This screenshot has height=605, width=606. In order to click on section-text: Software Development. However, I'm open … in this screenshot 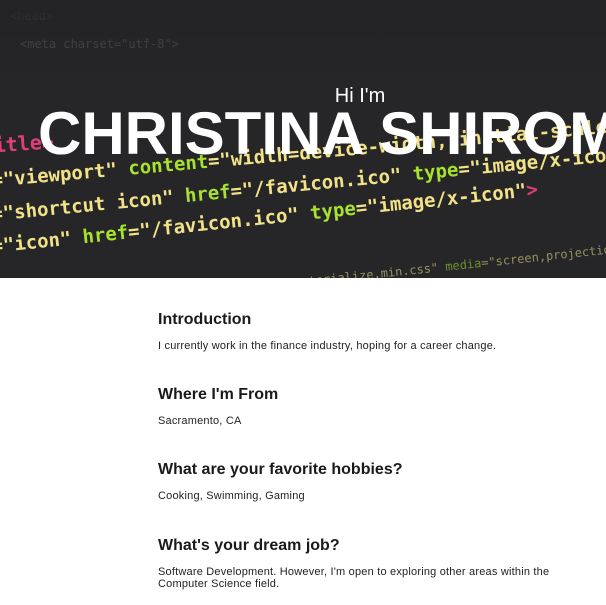, I will do `click(354, 578)`.